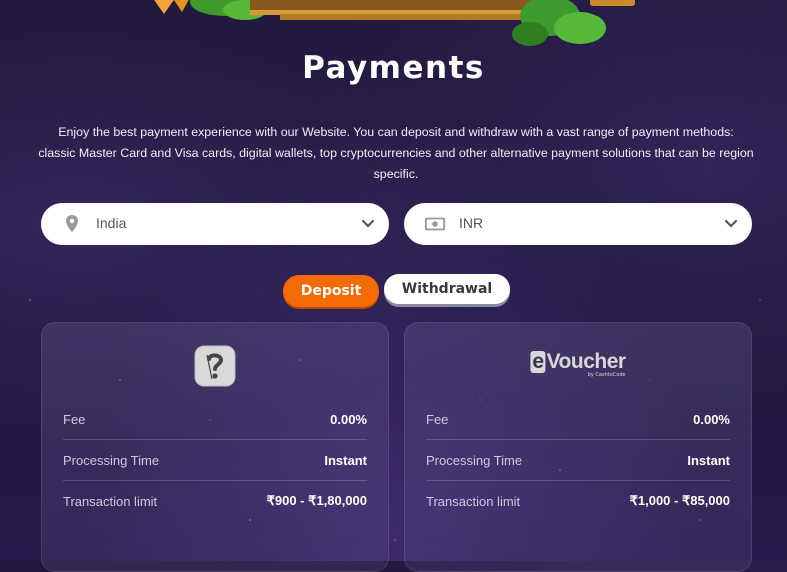  What do you see at coordinates (679, 500) in the screenshot?
I see `transaction-limit-value: ₹1,000 - ₹85,000` at bounding box center [679, 500].